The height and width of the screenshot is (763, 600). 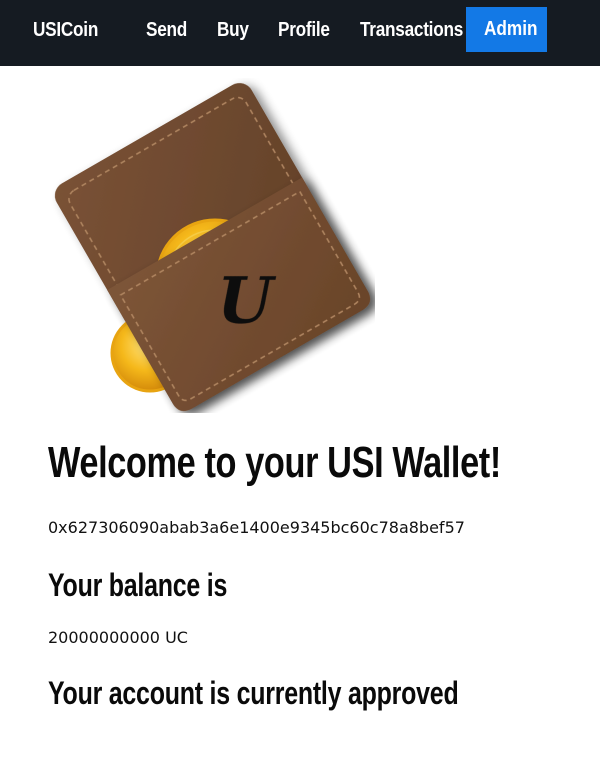 What do you see at coordinates (274, 462) in the screenshot?
I see `welcome-title: Welcome to your USI Wallet!` at bounding box center [274, 462].